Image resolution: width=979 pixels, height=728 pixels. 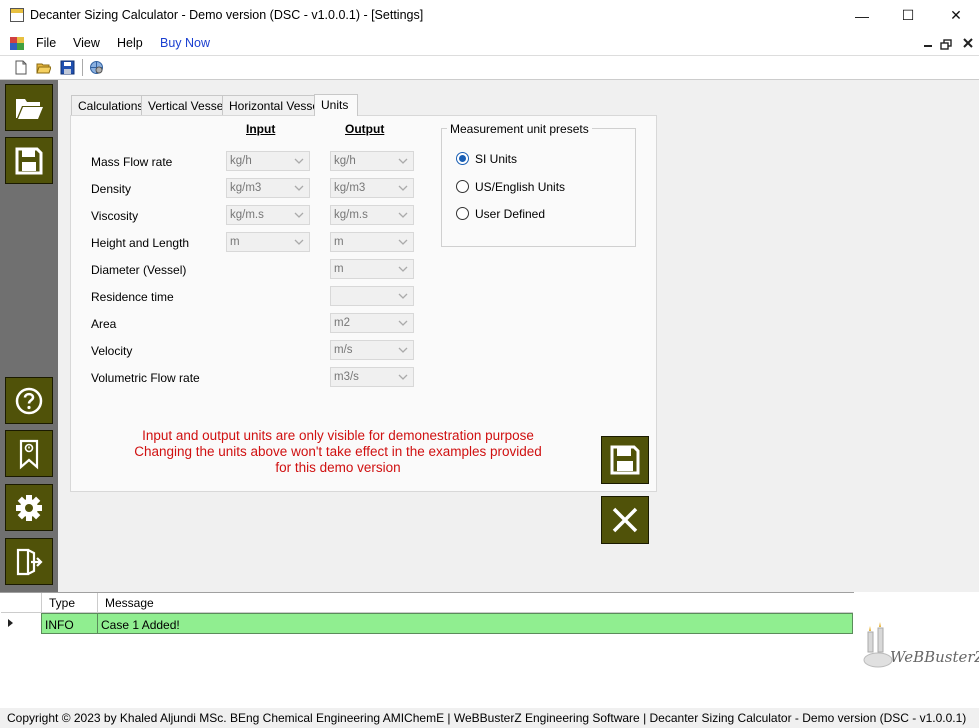 What do you see at coordinates (20, 67) in the screenshot?
I see `new-file-icon` at bounding box center [20, 67].